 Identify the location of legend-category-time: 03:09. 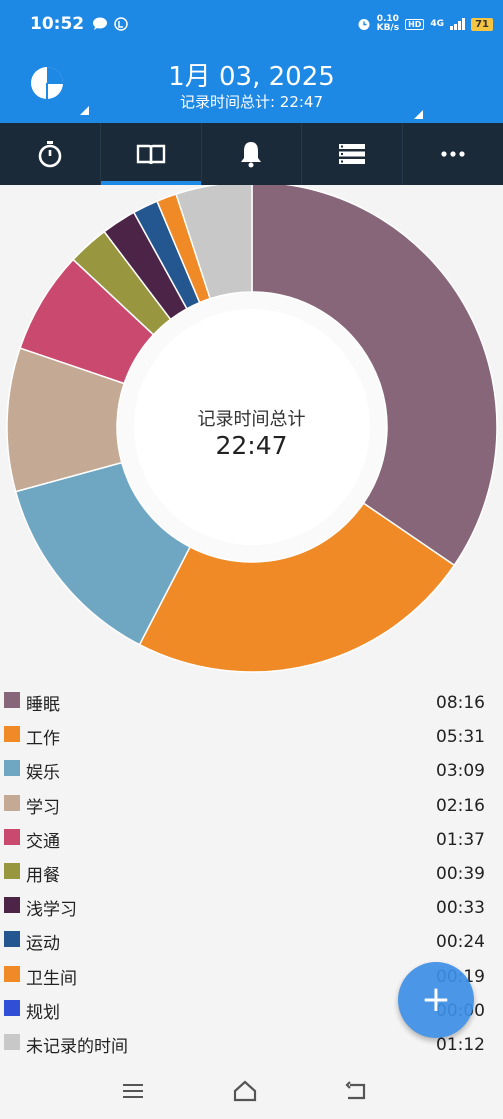
(460, 771).